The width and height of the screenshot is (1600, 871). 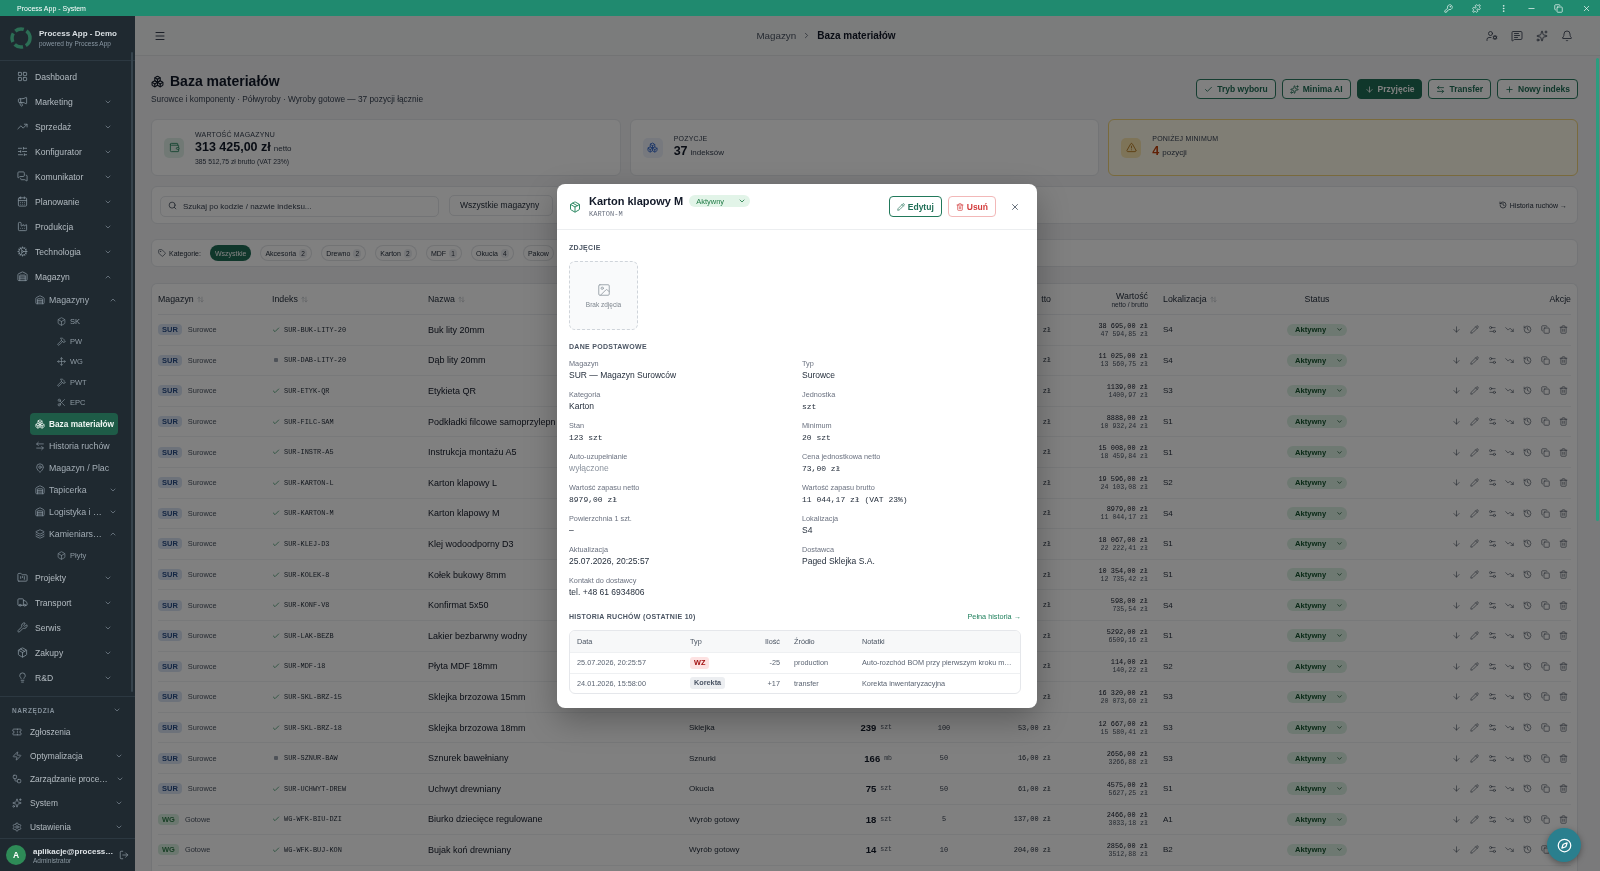 I want to click on chevron-up-icon, so click(x=113, y=300).